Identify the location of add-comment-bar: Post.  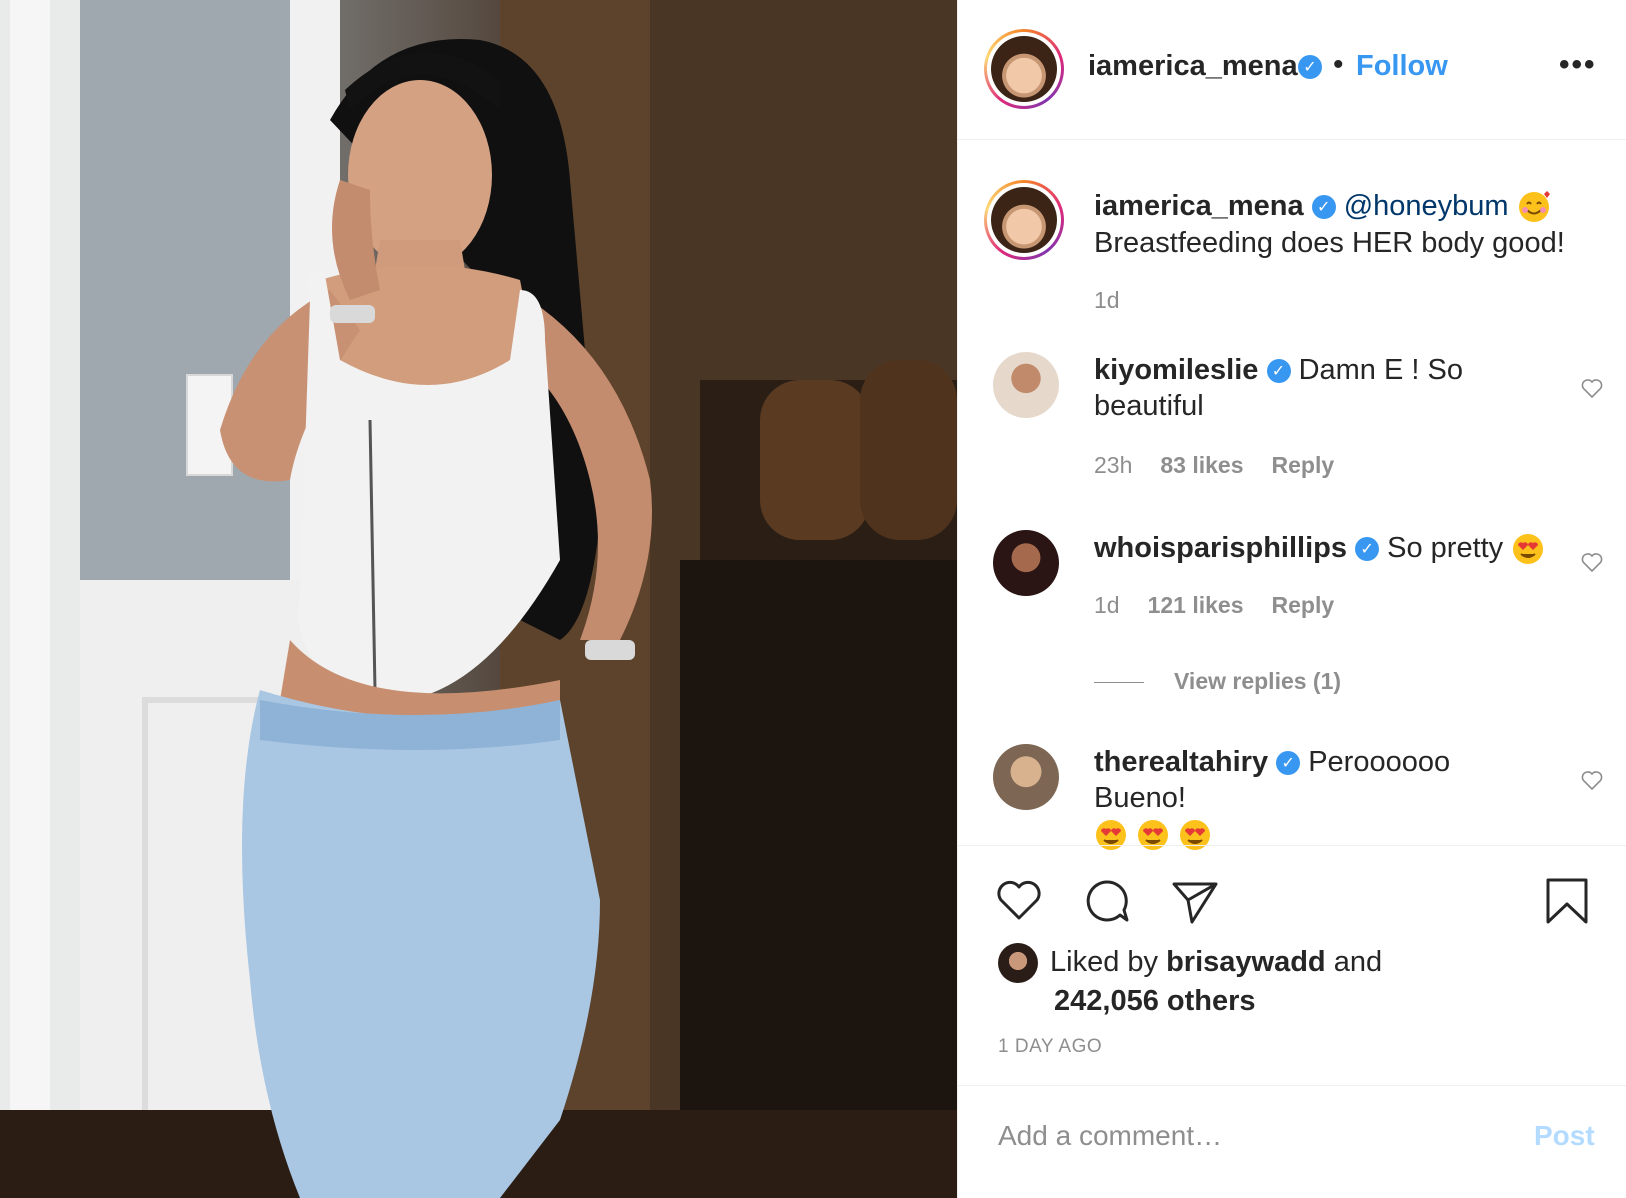
(1292, 1141).